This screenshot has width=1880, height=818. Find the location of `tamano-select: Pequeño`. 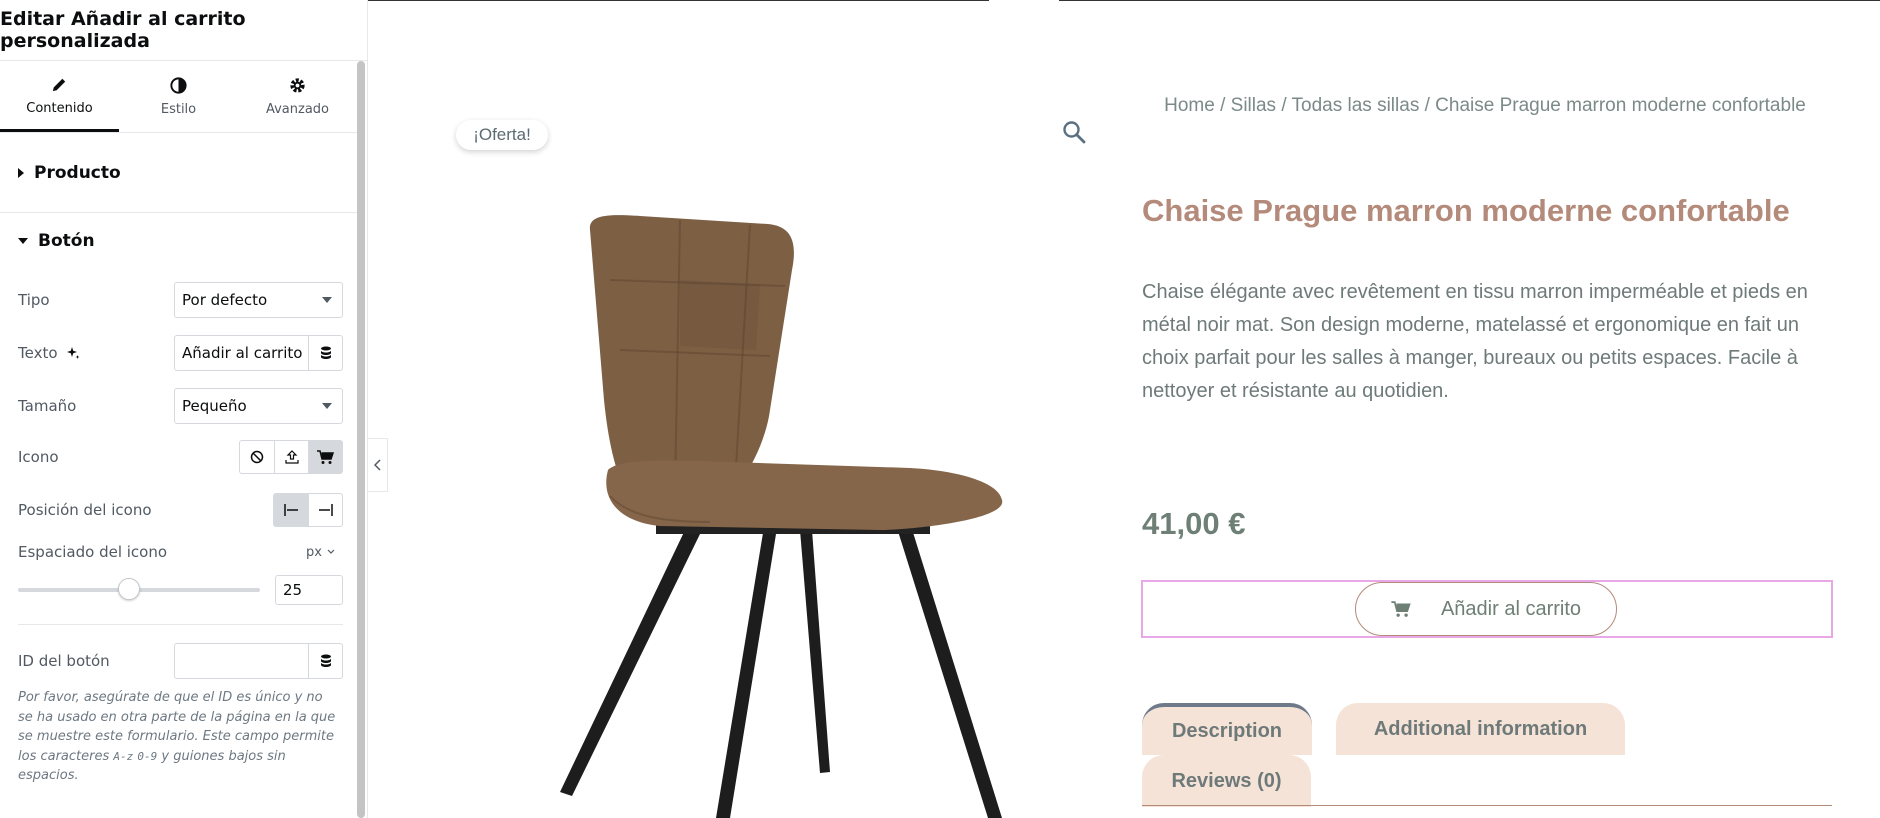

tamano-select: Pequeño is located at coordinates (258, 406).